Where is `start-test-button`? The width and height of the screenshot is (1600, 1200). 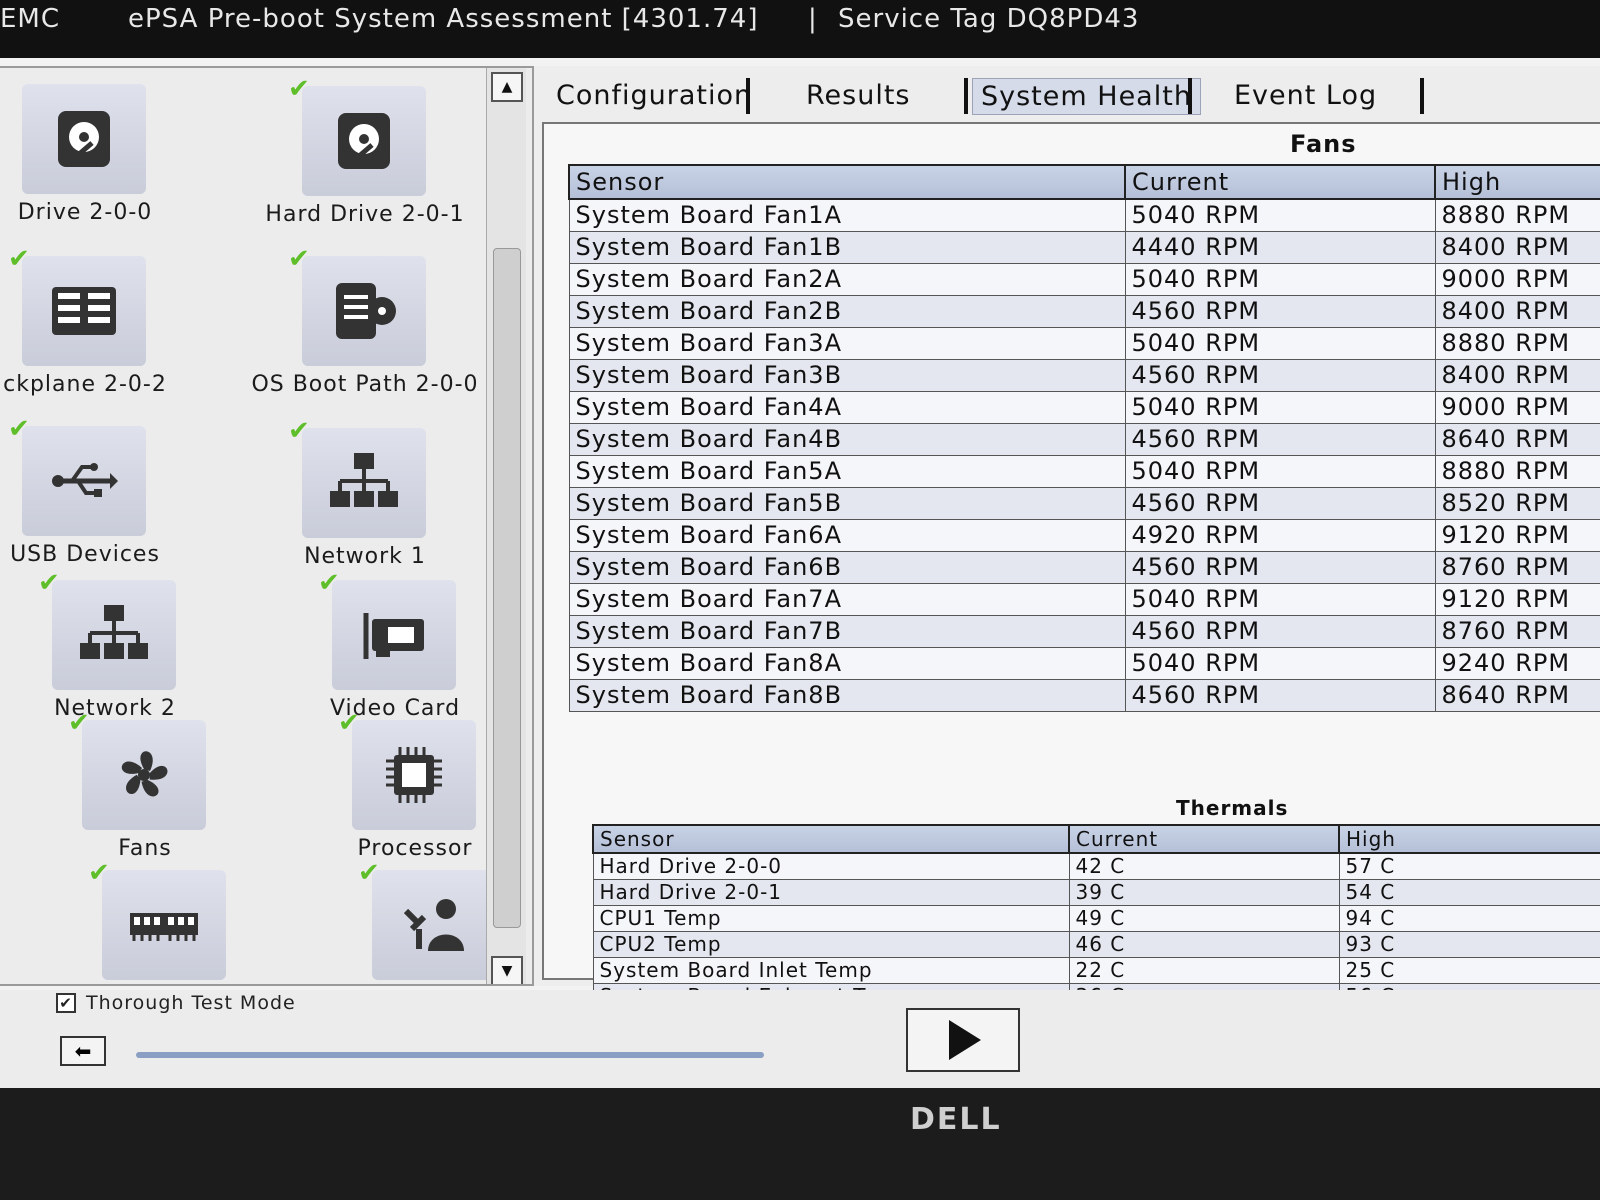 start-test-button is located at coordinates (963, 1040).